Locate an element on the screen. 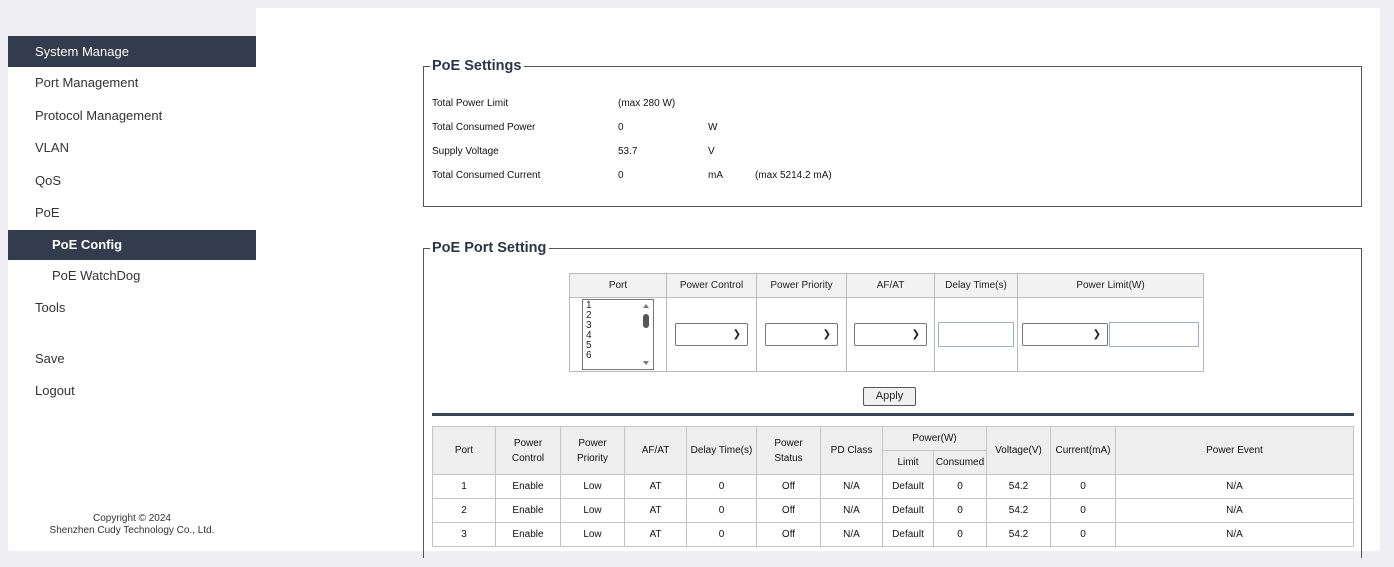 This screenshot has height=567, width=1394. sidebar-item-port-management: Port Management is located at coordinates (132, 83).